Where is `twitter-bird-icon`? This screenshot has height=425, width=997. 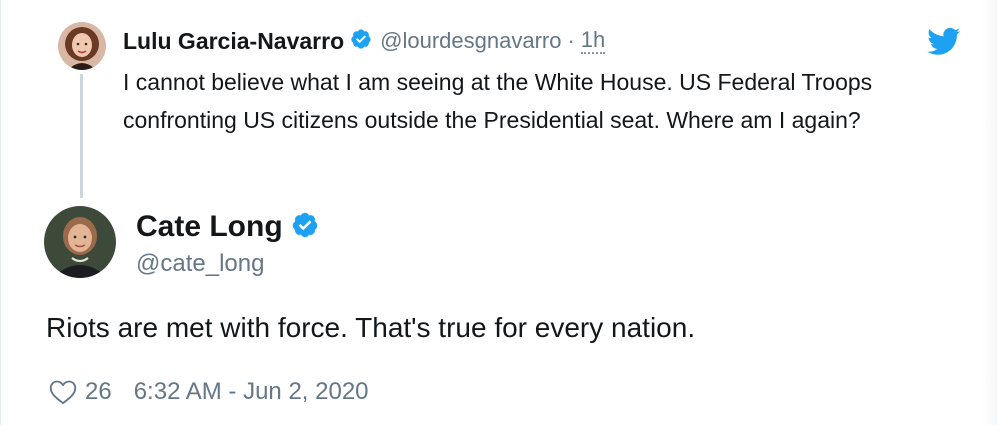 twitter-bird-icon is located at coordinates (944, 41).